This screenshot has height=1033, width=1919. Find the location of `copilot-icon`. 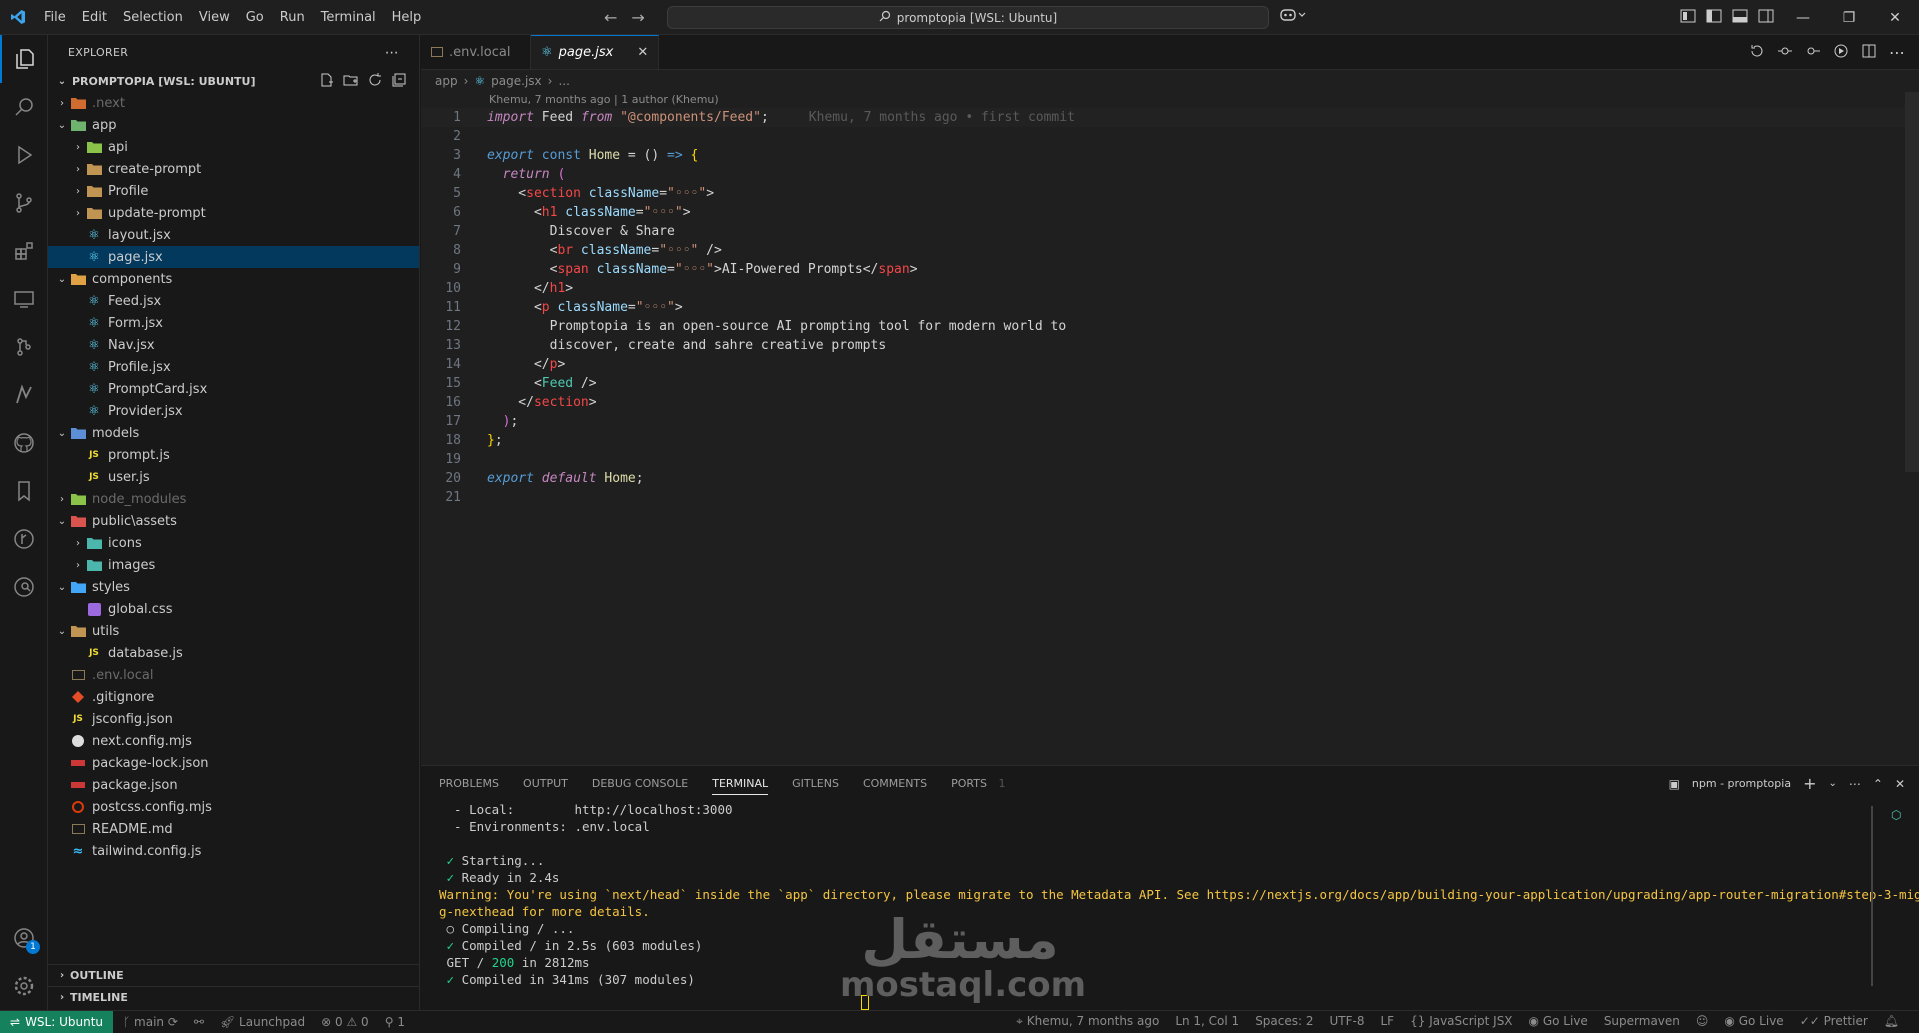

copilot-icon is located at coordinates (1293, 17).